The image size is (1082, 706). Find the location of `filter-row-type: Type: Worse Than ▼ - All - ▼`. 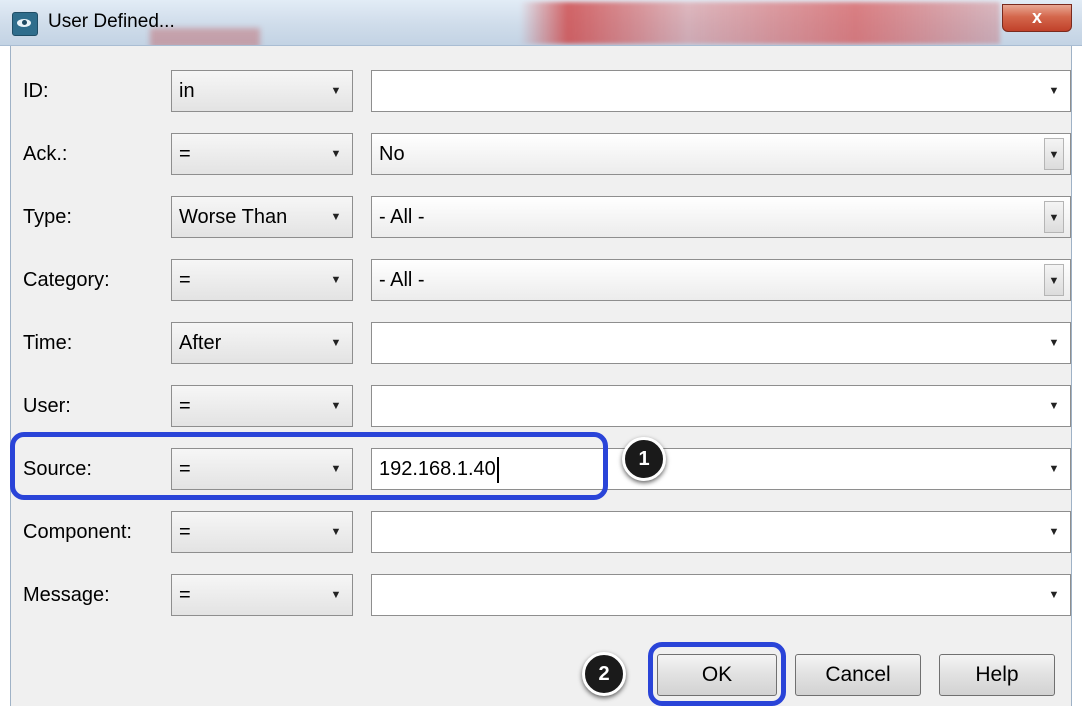

filter-row-type: Type: Worse Than ▼ - All - ▼ is located at coordinates (542, 217).